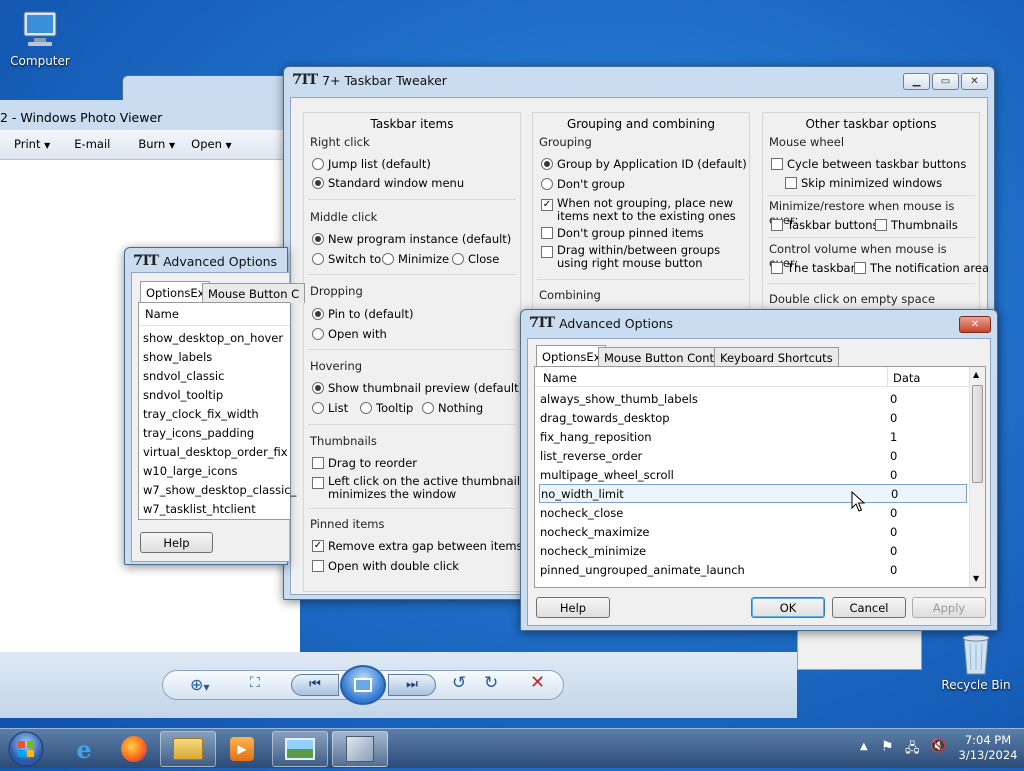  What do you see at coordinates (537, 682) in the screenshot?
I see `delete-icon: ✕` at bounding box center [537, 682].